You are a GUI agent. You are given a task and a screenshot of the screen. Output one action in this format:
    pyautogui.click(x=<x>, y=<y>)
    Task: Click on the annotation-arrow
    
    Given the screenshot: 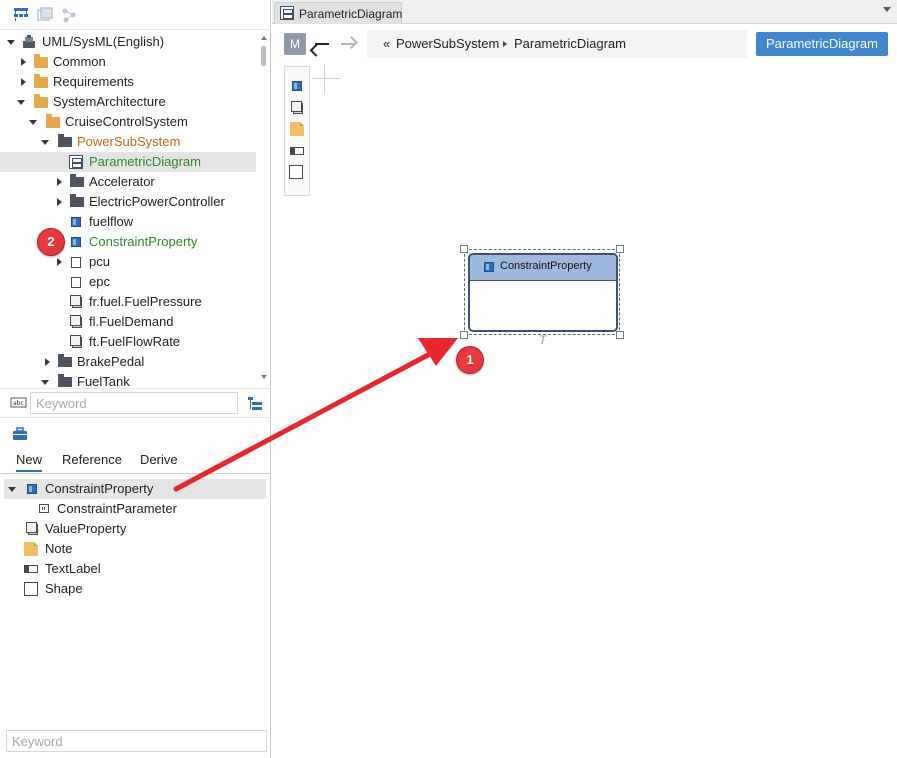 What is the action you would take?
    pyautogui.click(x=315, y=415)
    